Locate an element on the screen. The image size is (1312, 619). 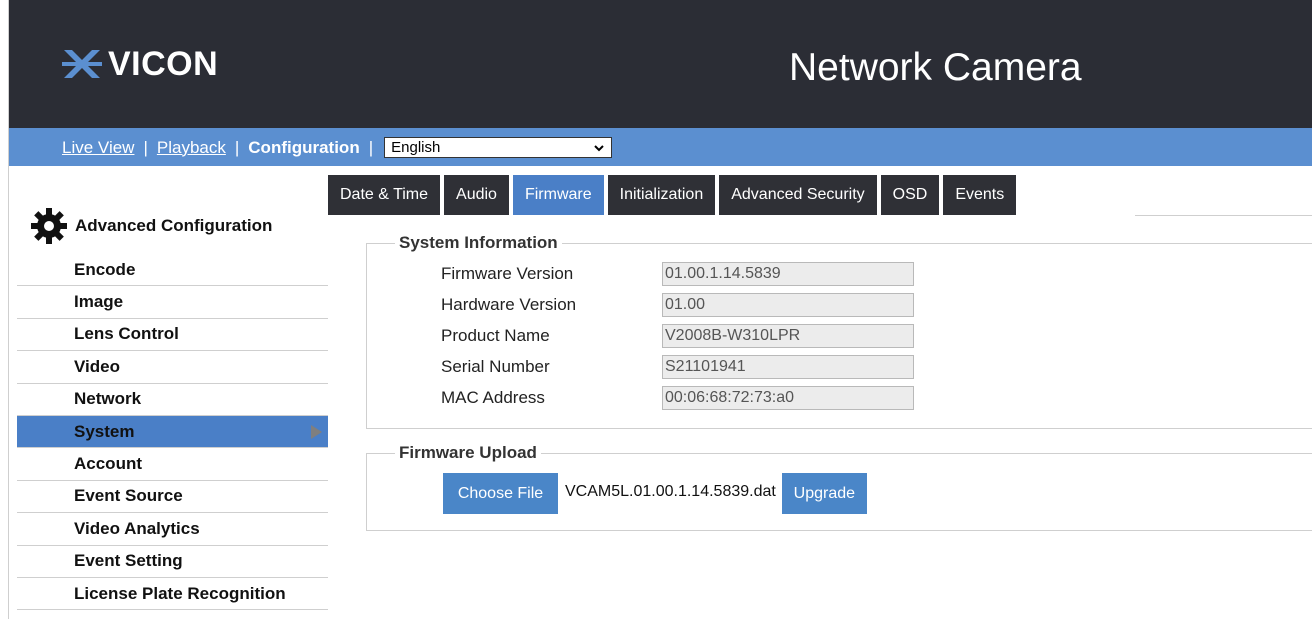
product-name-field: V2008B-W310LPR is located at coordinates (788, 336).